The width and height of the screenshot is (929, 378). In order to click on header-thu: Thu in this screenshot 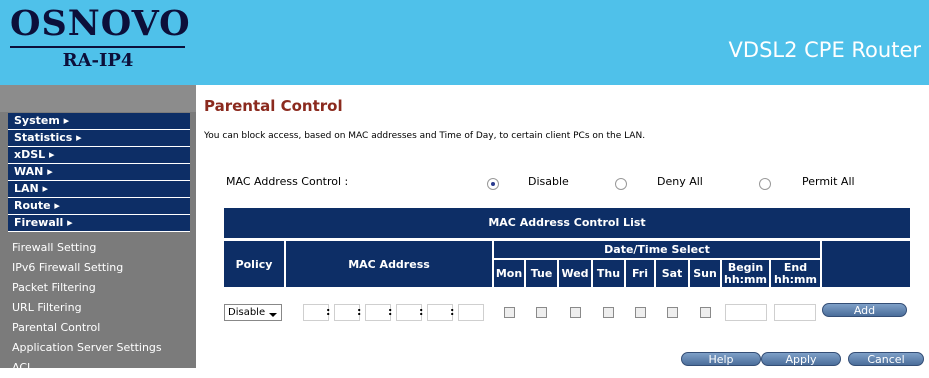, I will do `click(608, 273)`.